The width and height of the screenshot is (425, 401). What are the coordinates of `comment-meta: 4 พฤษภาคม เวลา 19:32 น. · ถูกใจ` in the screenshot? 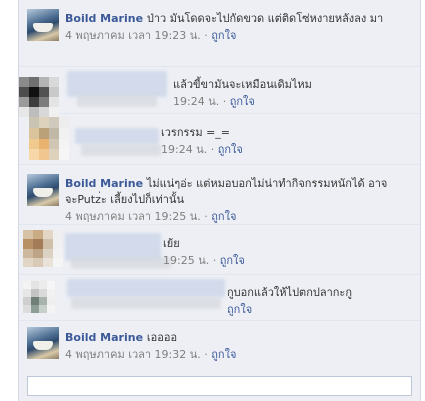 It's located at (237, 355).